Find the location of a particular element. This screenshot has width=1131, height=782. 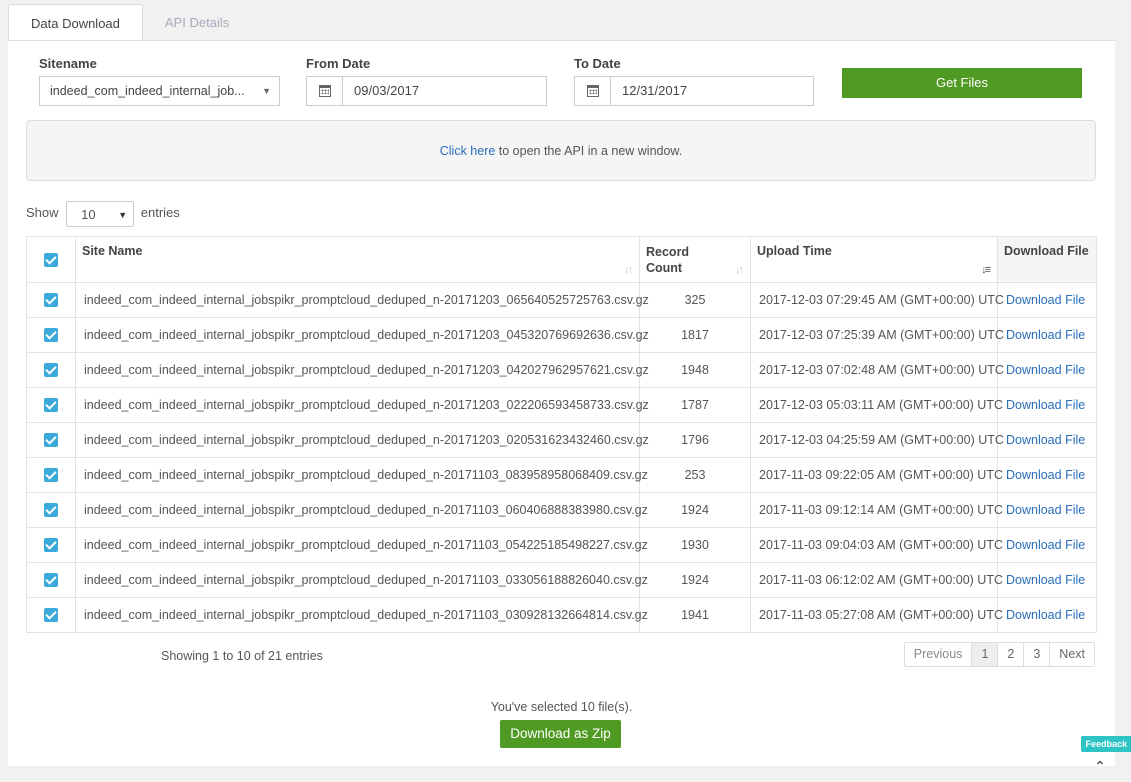

pagination: Previous 1 2 3 Next is located at coordinates (999, 654).